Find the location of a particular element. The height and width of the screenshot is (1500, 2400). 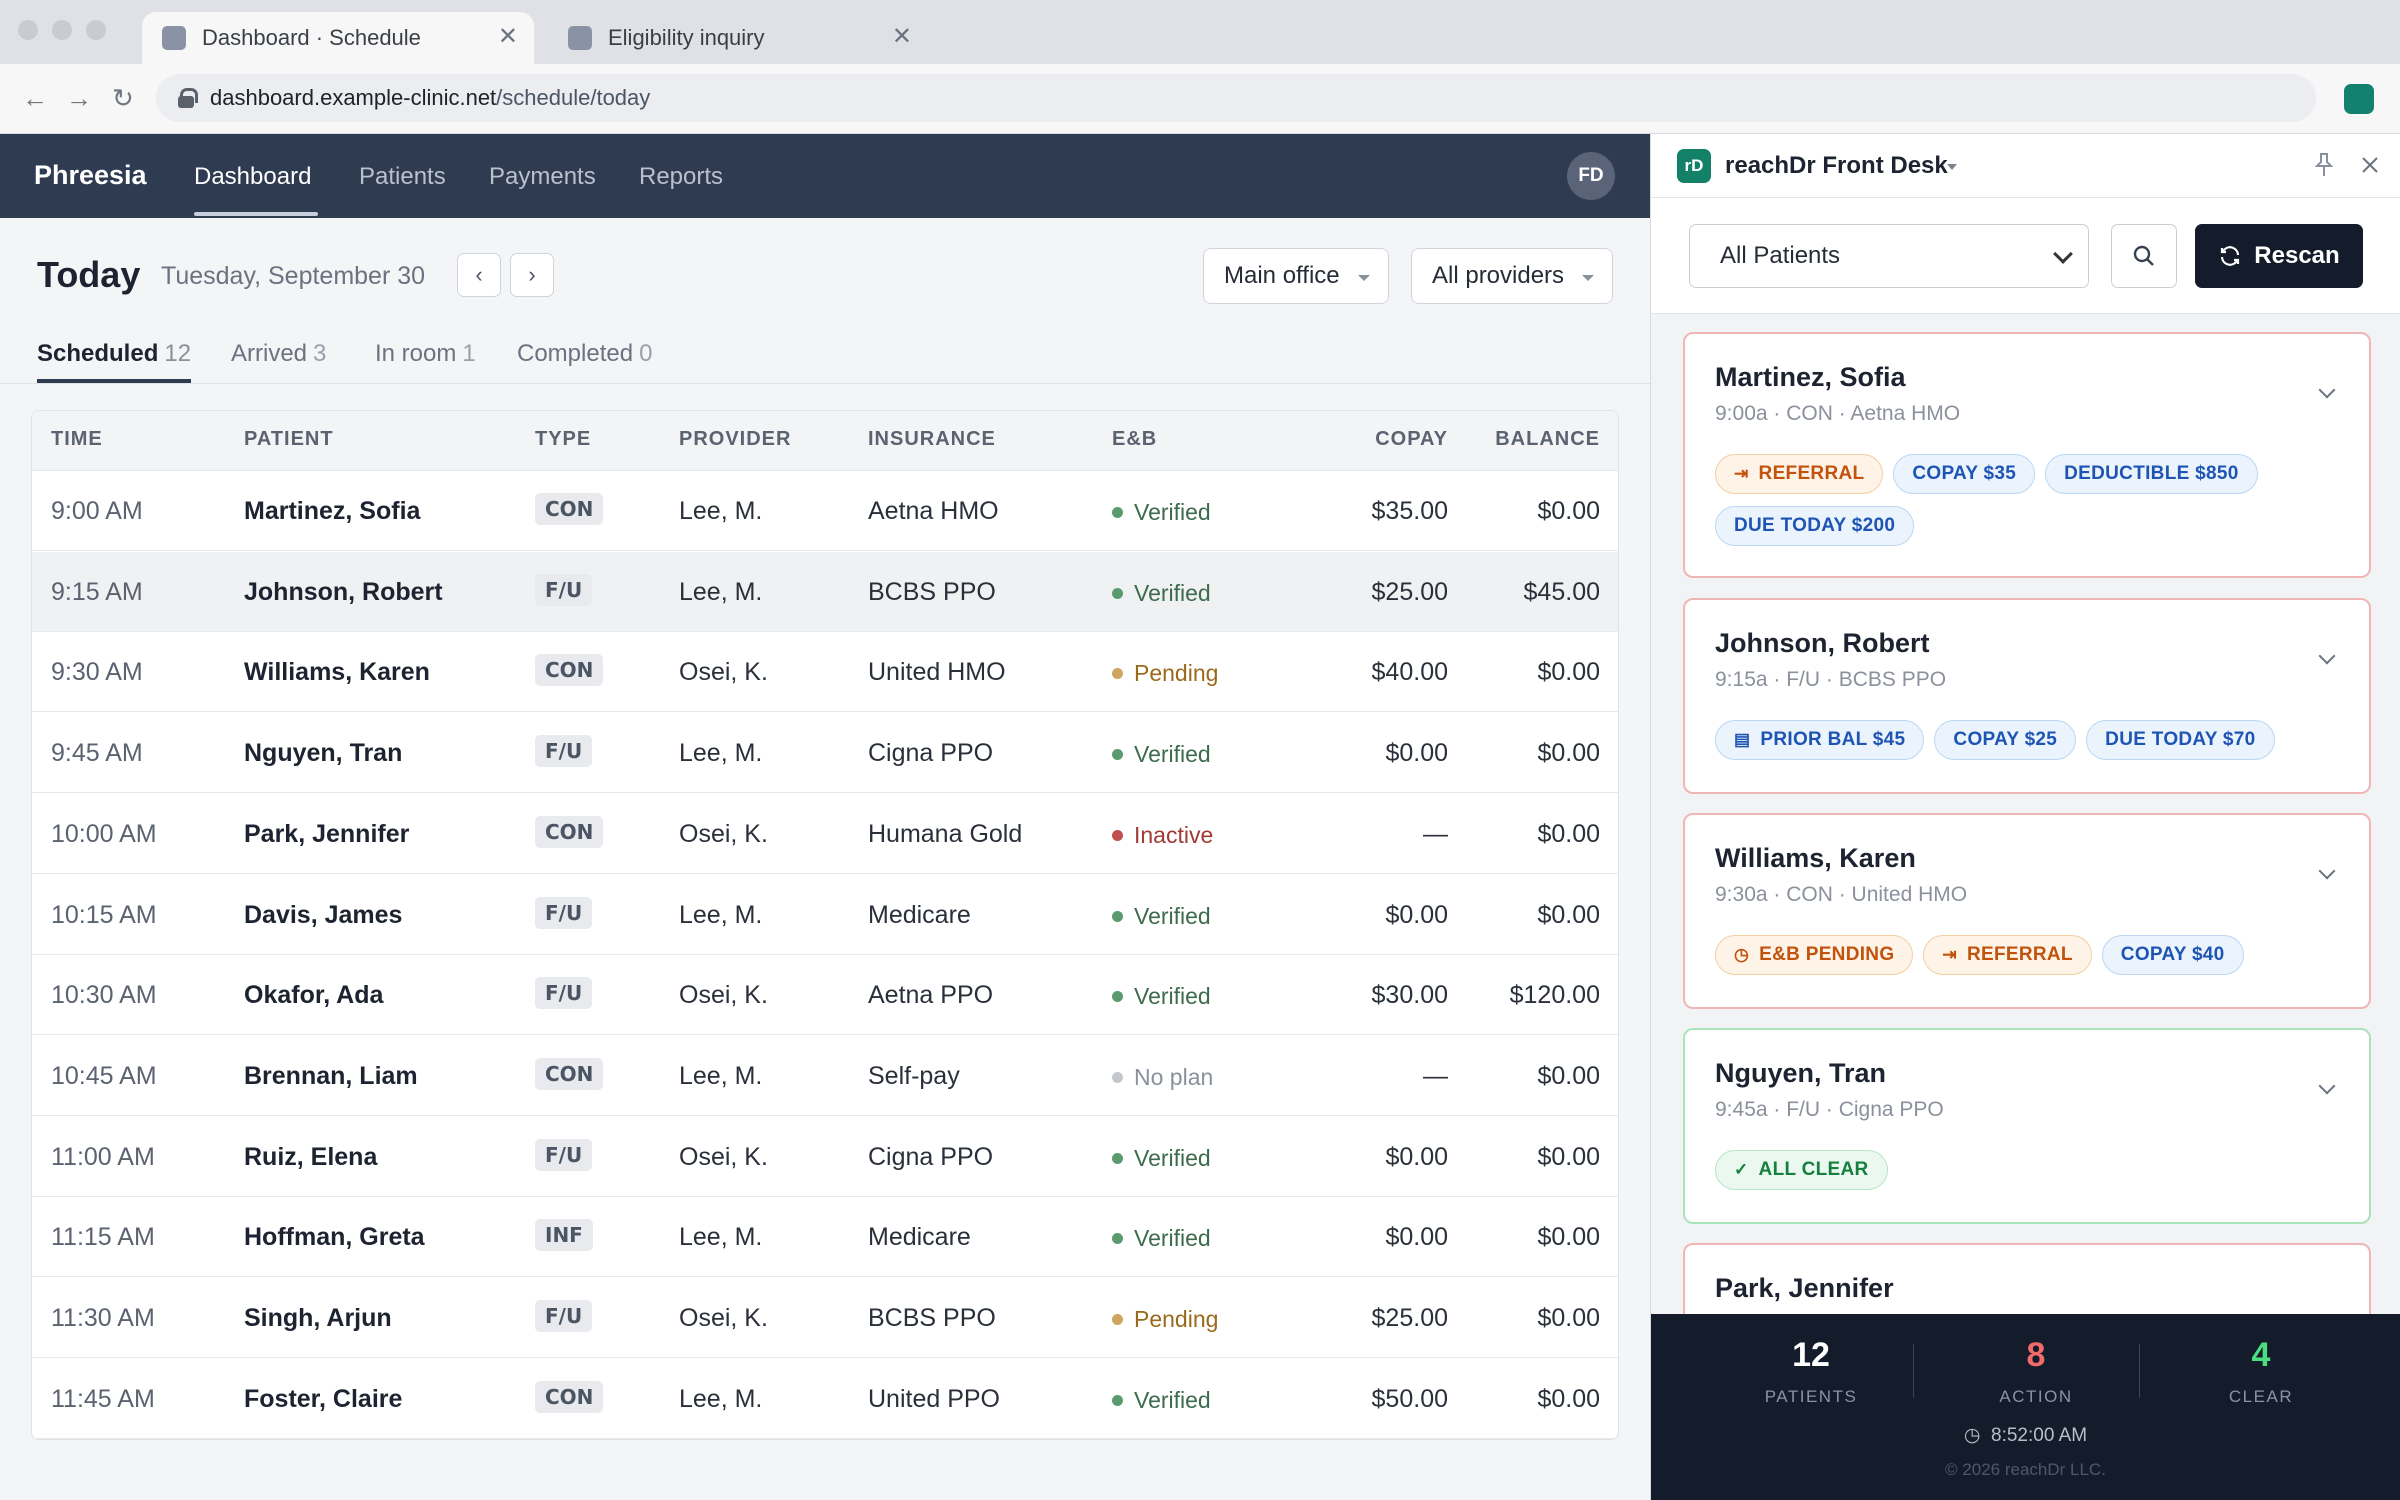

window-maximize-dot is located at coordinates (96, 30).